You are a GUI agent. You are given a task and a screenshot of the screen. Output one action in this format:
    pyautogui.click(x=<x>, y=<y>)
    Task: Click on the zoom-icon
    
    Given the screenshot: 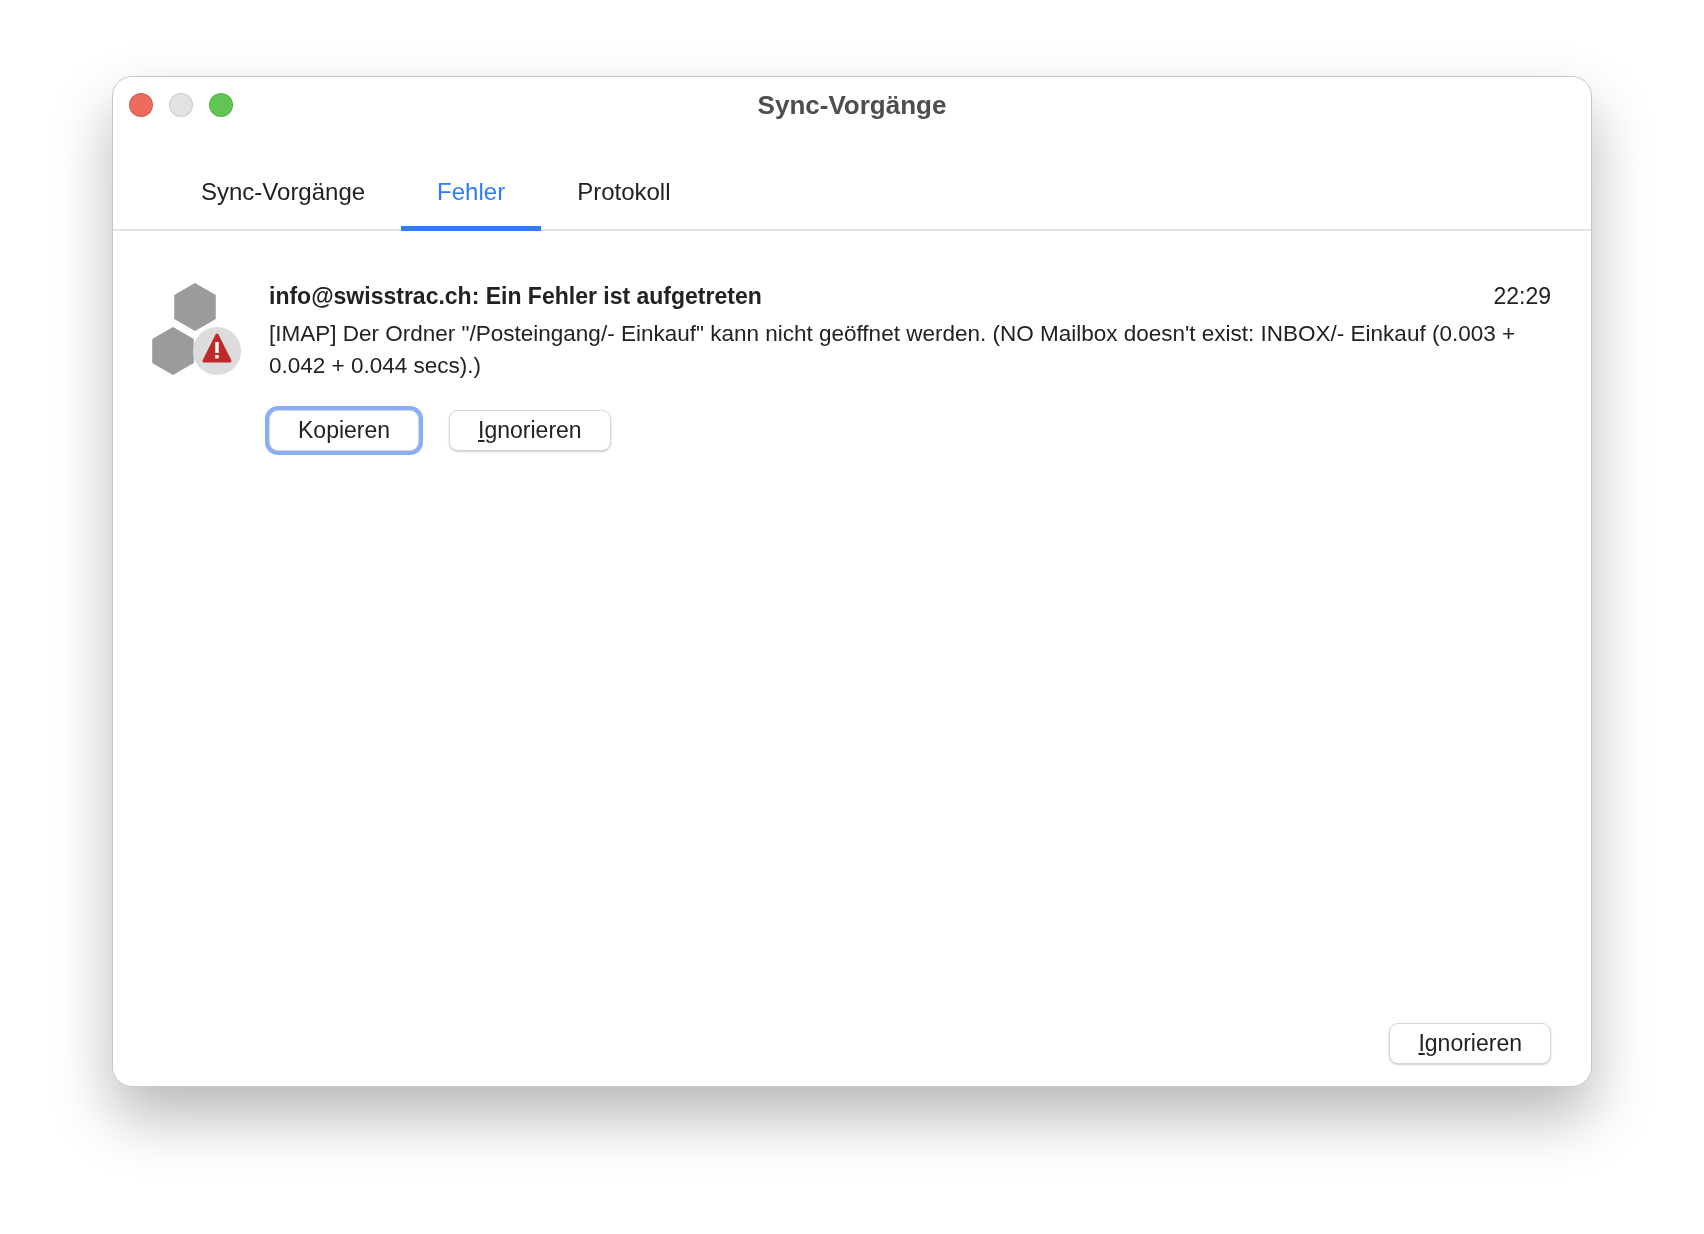 What is the action you would take?
    pyautogui.click(x=221, y=105)
    